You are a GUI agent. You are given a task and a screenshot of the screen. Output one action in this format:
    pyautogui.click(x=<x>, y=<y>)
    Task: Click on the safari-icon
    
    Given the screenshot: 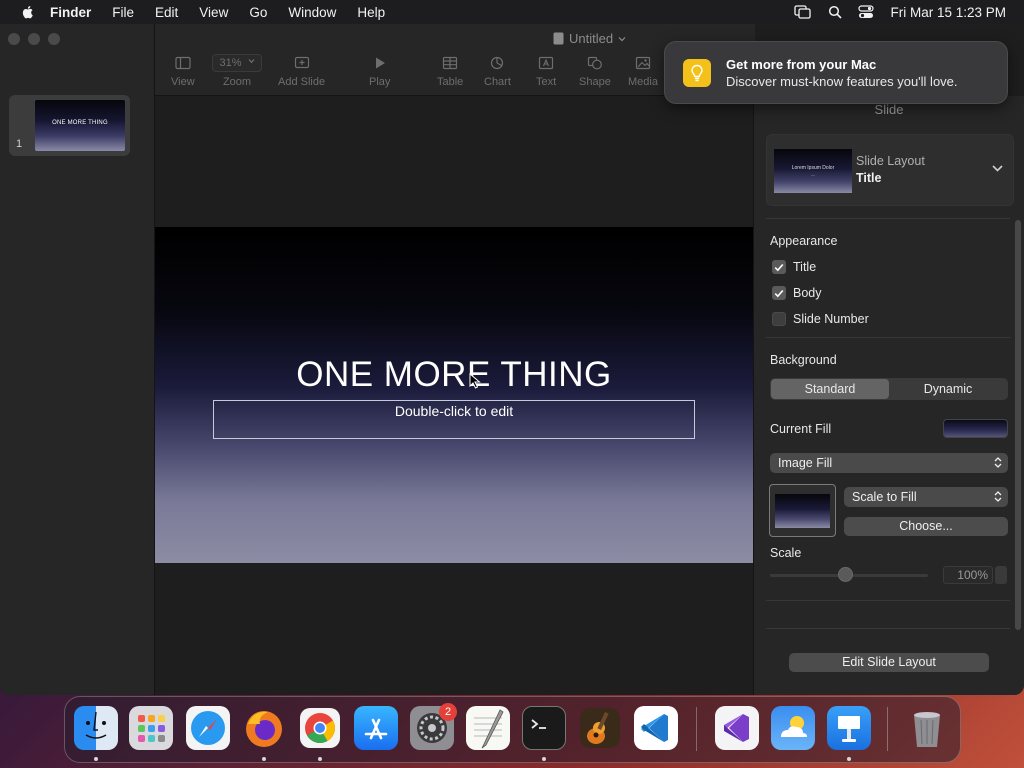 What is the action you would take?
    pyautogui.click(x=208, y=728)
    